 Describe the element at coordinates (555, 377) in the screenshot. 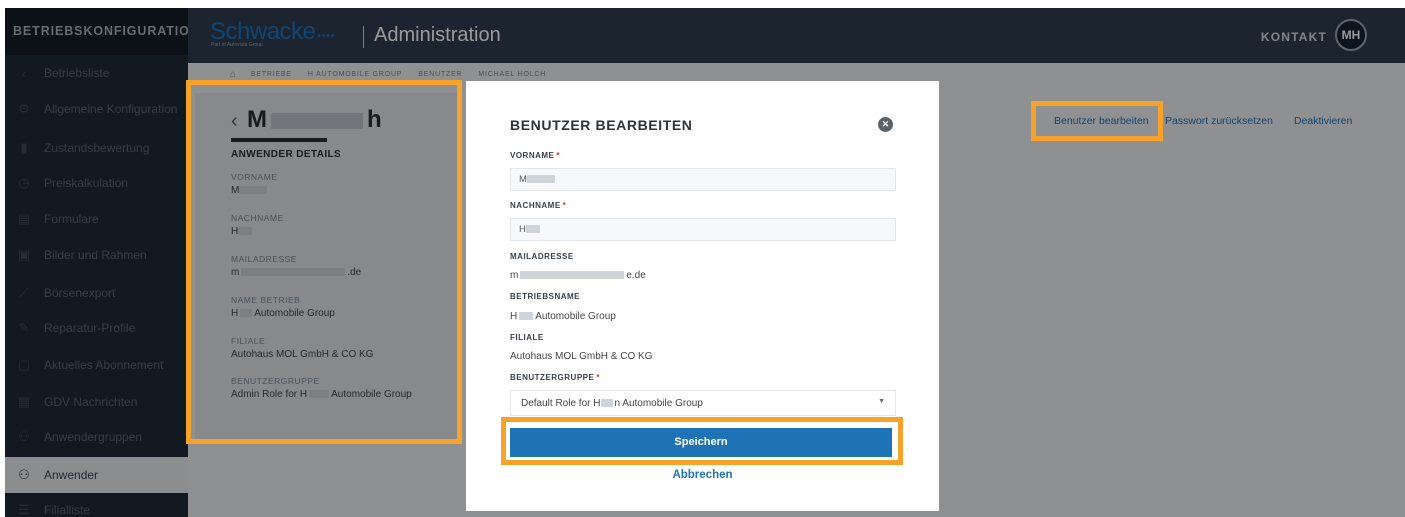

I see `gruppe-label: BENUTZERGRUPPE *` at that location.